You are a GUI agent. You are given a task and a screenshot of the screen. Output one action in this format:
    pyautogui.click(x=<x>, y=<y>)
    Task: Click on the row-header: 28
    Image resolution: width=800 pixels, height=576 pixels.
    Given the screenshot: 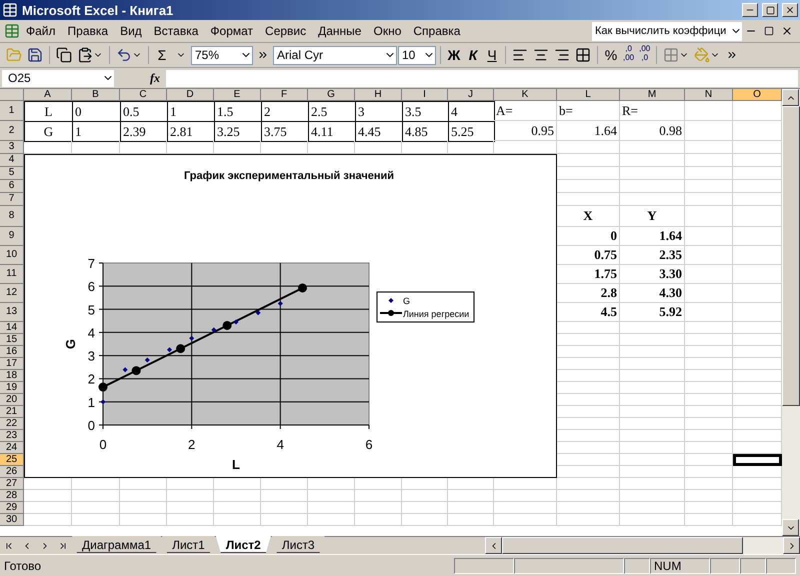 What is the action you would take?
    pyautogui.click(x=12, y=496)
    